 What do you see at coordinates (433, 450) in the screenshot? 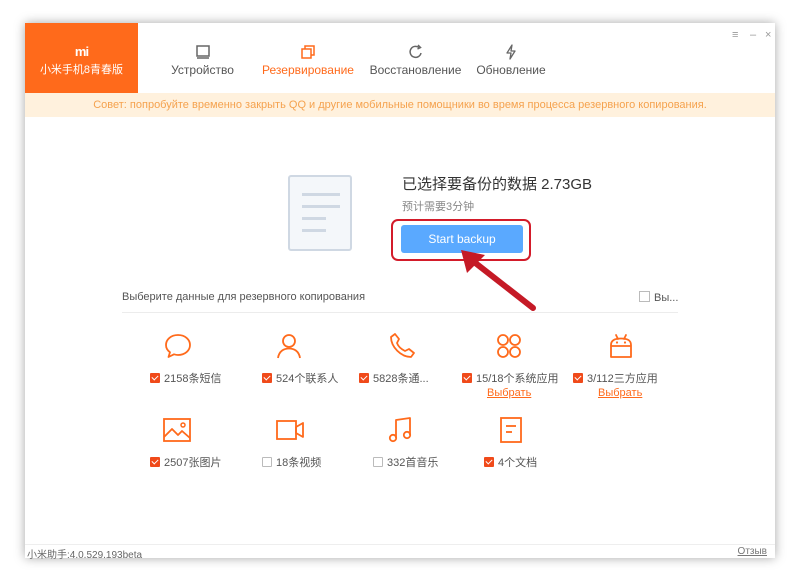
I see `data-item-music: 332首音乐` at bounding box center [433, 450].